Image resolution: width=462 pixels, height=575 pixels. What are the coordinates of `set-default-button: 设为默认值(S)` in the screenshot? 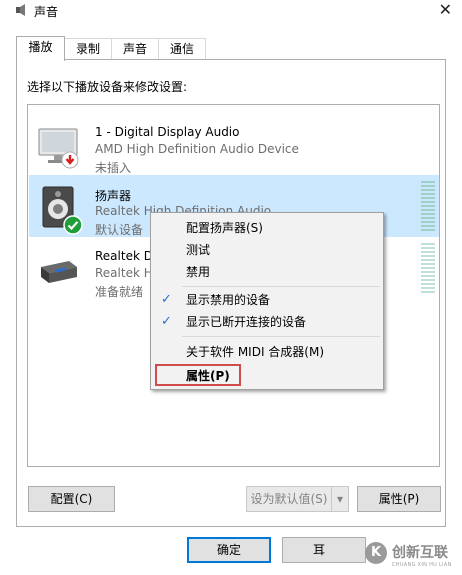 It's located at (288, 499).